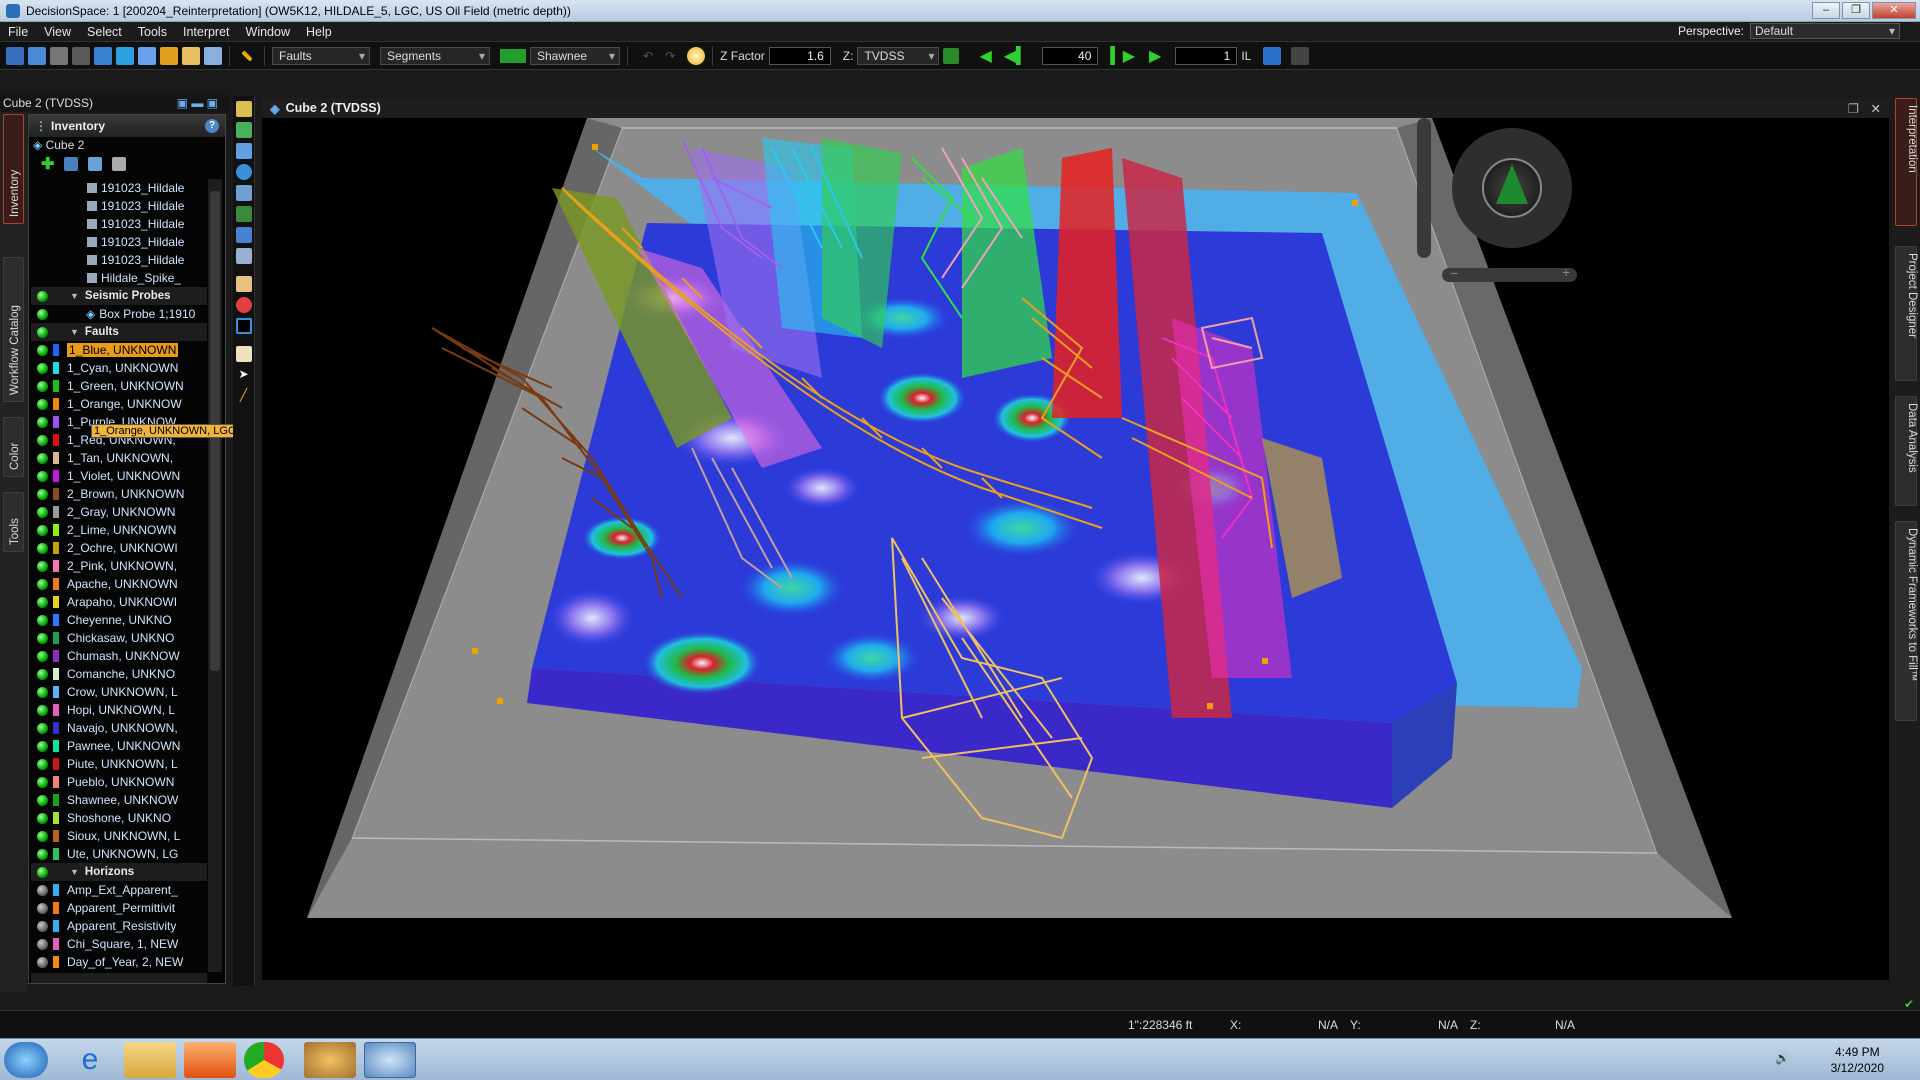 The image size is (1920, 1080). What do you see at coordinates (18, 32) in the screenshot?
I see `menu-file: File` at bounding box center [18, 32].